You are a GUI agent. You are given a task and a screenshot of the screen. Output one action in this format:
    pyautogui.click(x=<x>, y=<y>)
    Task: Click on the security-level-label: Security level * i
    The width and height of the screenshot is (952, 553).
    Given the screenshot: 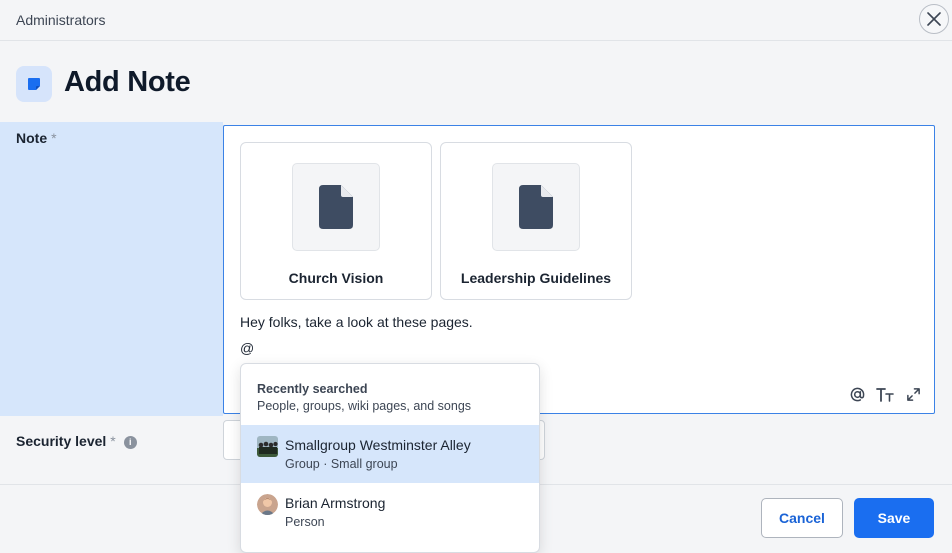 What is the action you would take?
    pyautogui.click(x=76, y=441)
    